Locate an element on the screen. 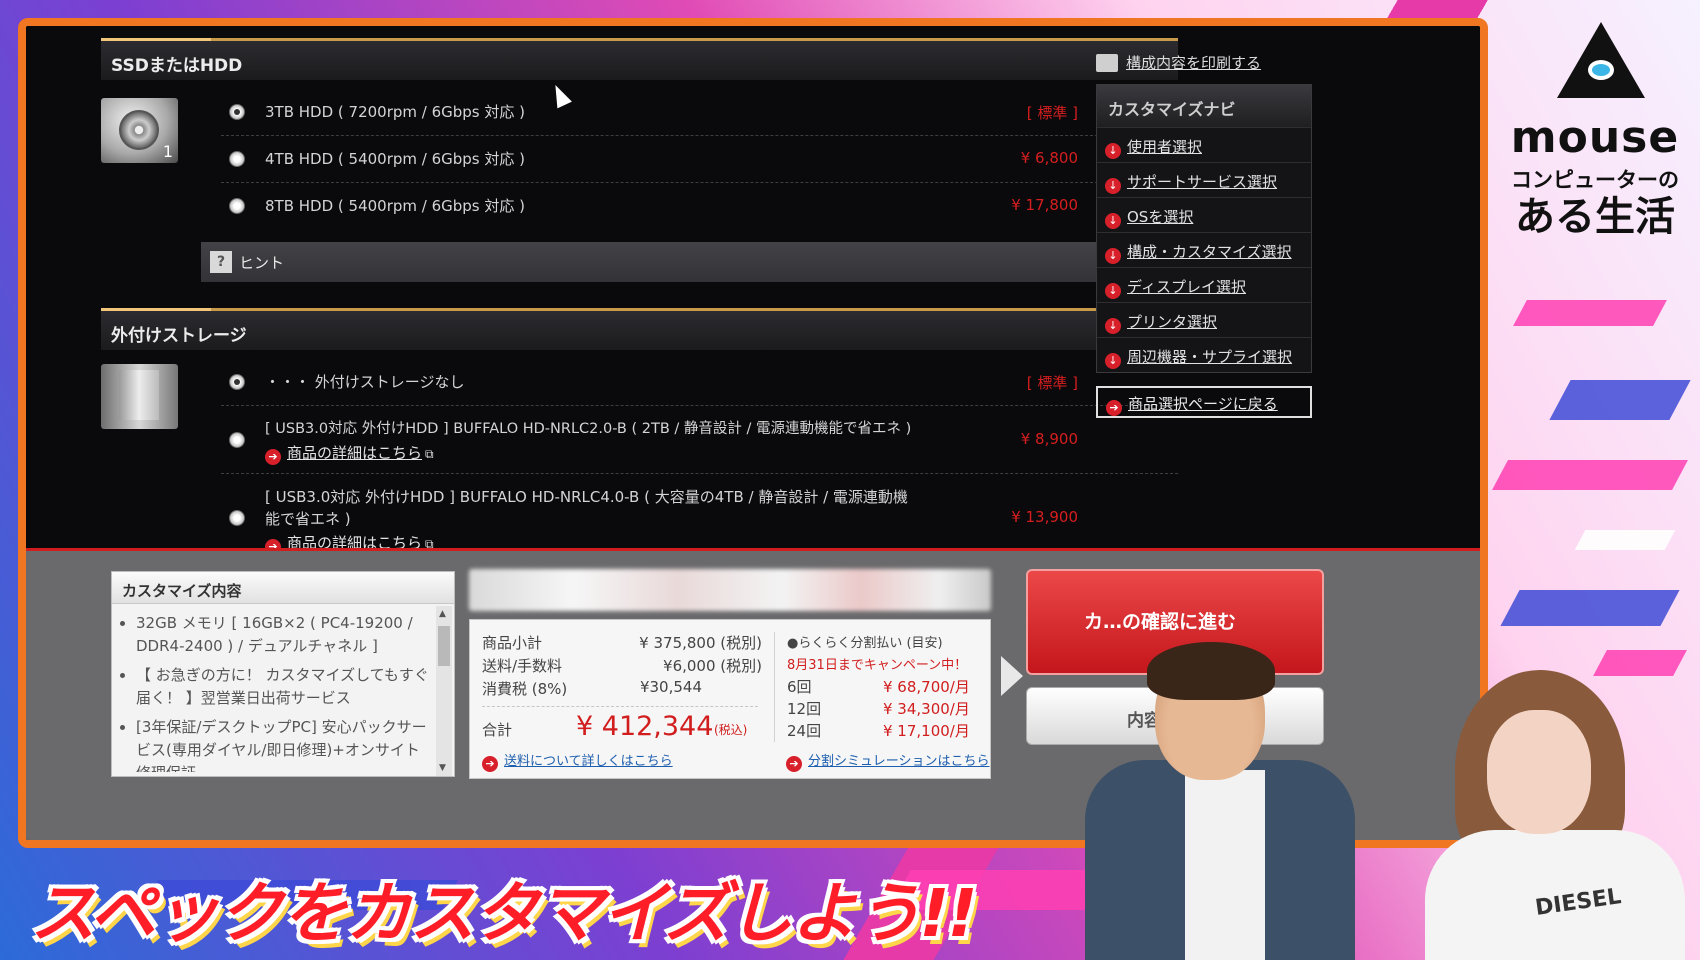  tax-row: 消費税 (8%) ¥30,544 is located at coordinates (592, 688).